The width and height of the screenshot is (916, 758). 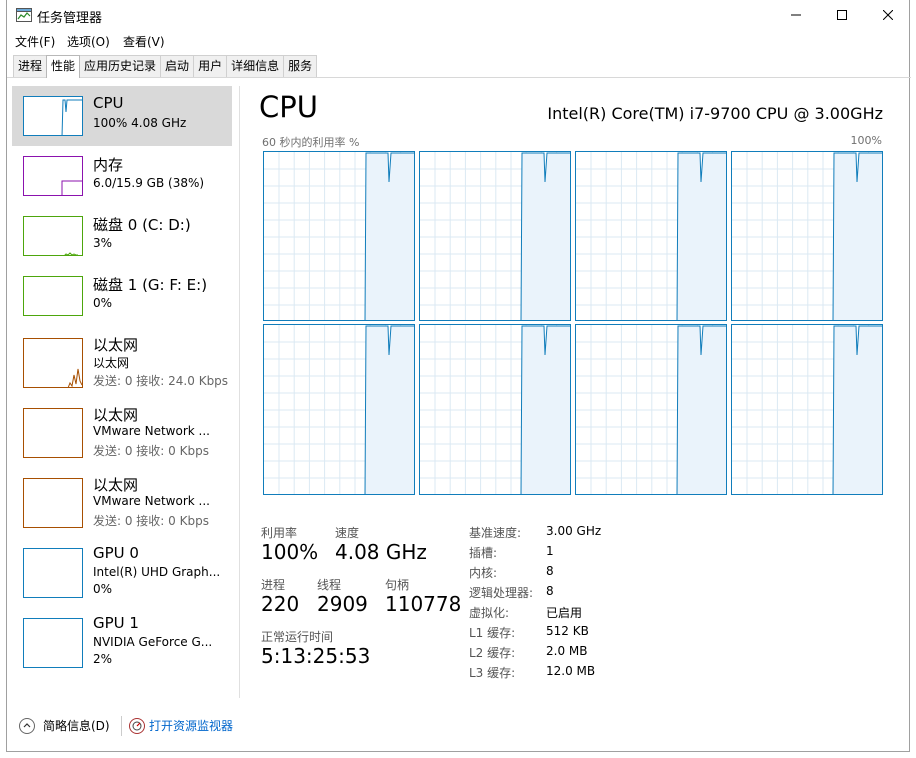 I want to click on graph-max-label: 100%, so click(x=866, y=140).